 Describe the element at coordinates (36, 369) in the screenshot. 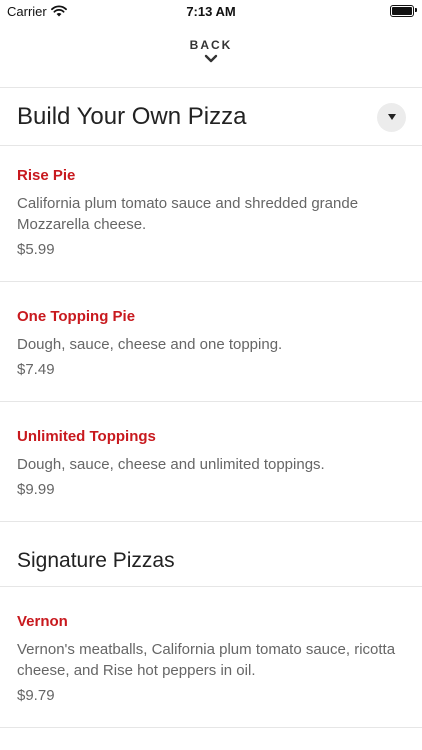

I see `item-price: $7.49` at that location.